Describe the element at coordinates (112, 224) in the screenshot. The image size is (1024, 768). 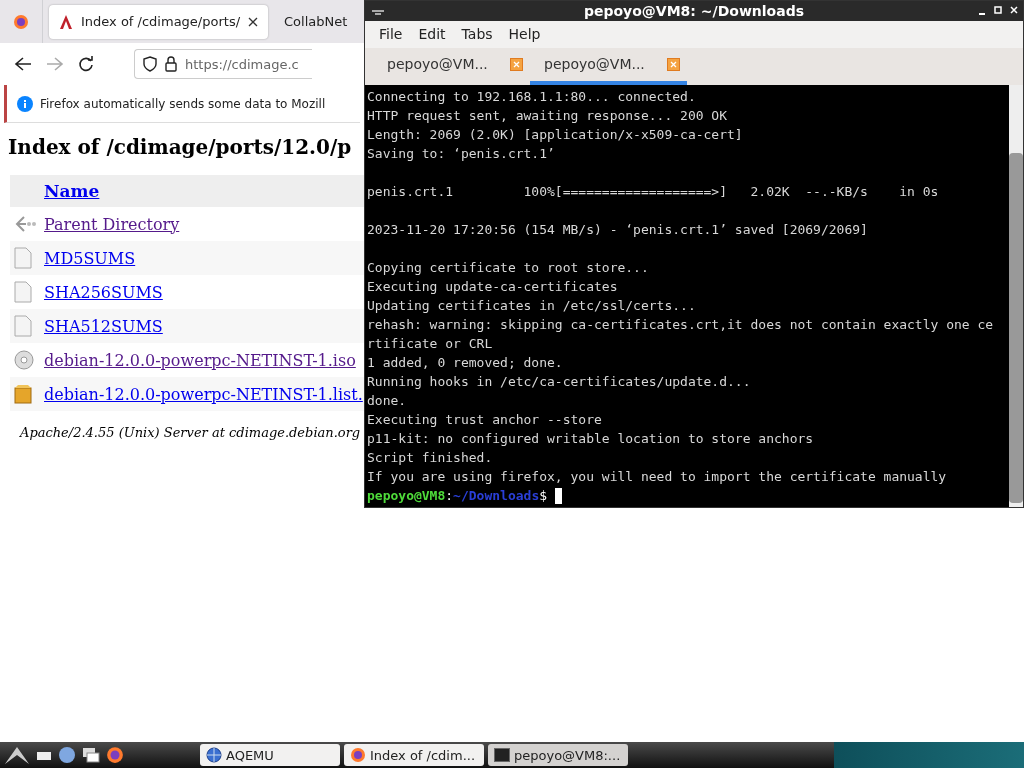
I see `file-link: Parent Directory` at that location.